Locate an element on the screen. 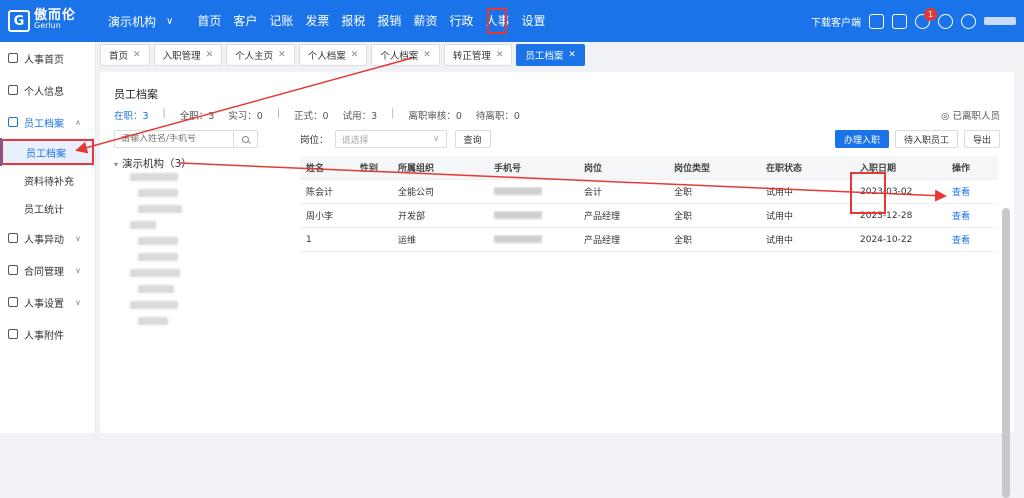 This screenshot has height=498, width=1024. nav-tax: 报税 is located at coordinates (353, 21).